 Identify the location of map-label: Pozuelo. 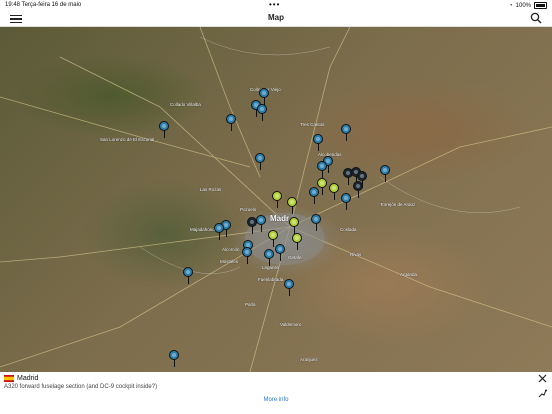
(248, 209).